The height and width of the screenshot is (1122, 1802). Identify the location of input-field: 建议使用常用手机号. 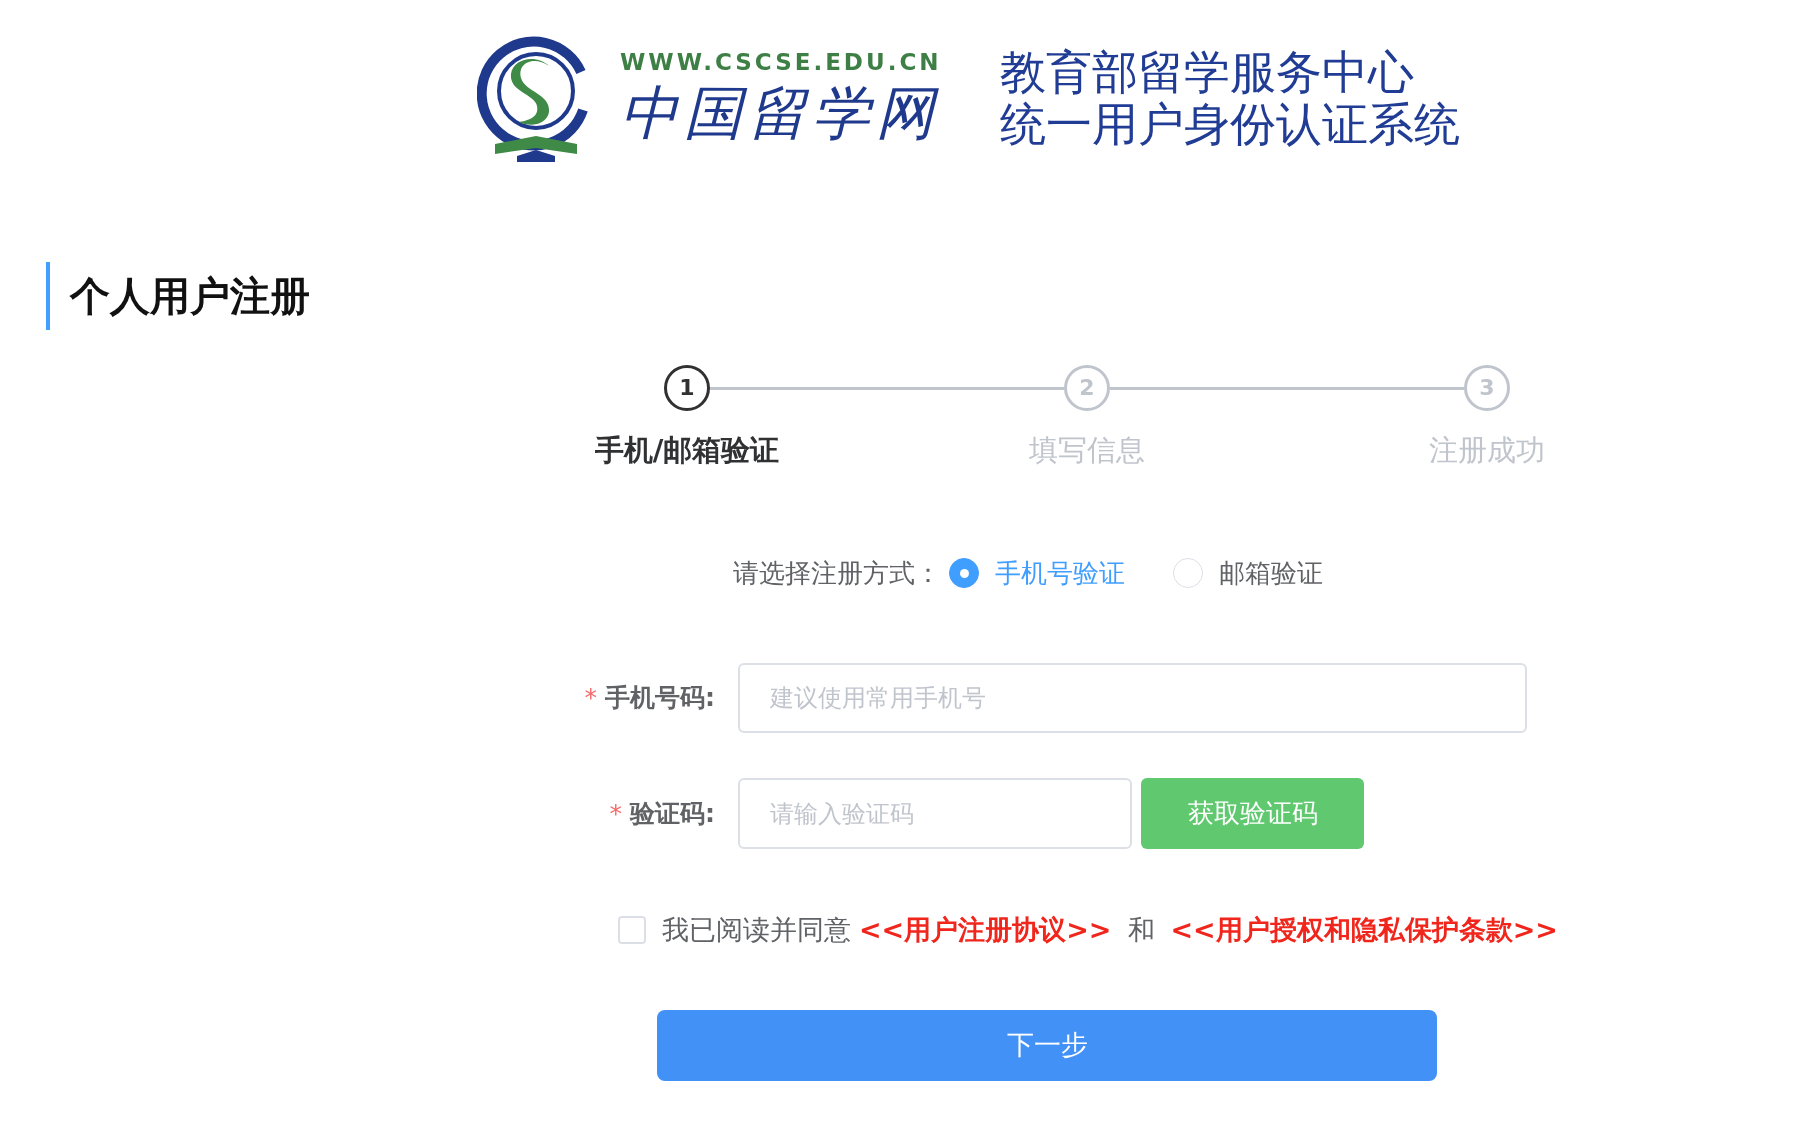
(1132, 698).